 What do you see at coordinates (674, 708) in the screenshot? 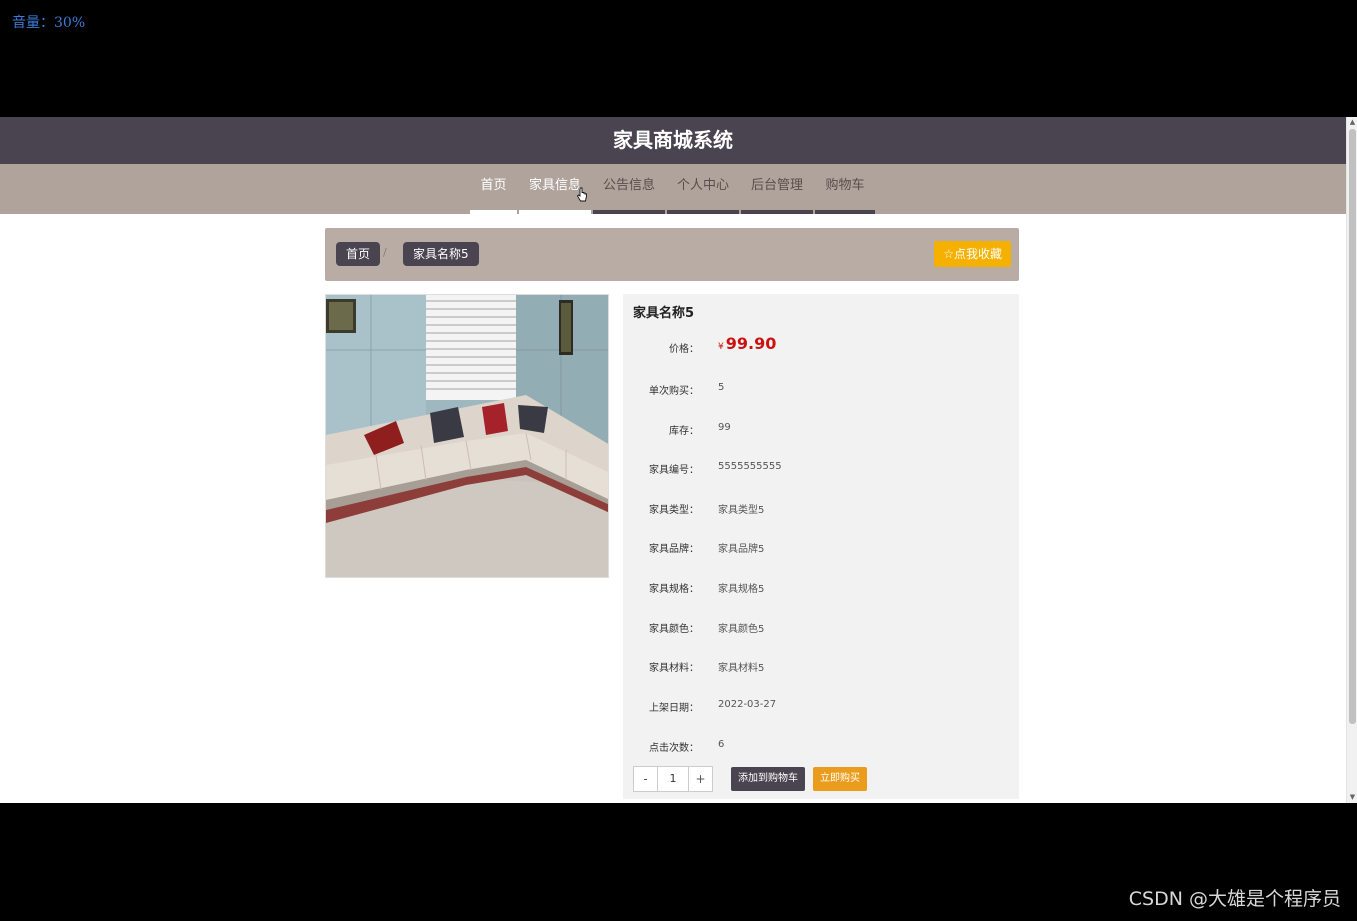
I see `field-label: 上架日期：` at bounding box center [674, 708].